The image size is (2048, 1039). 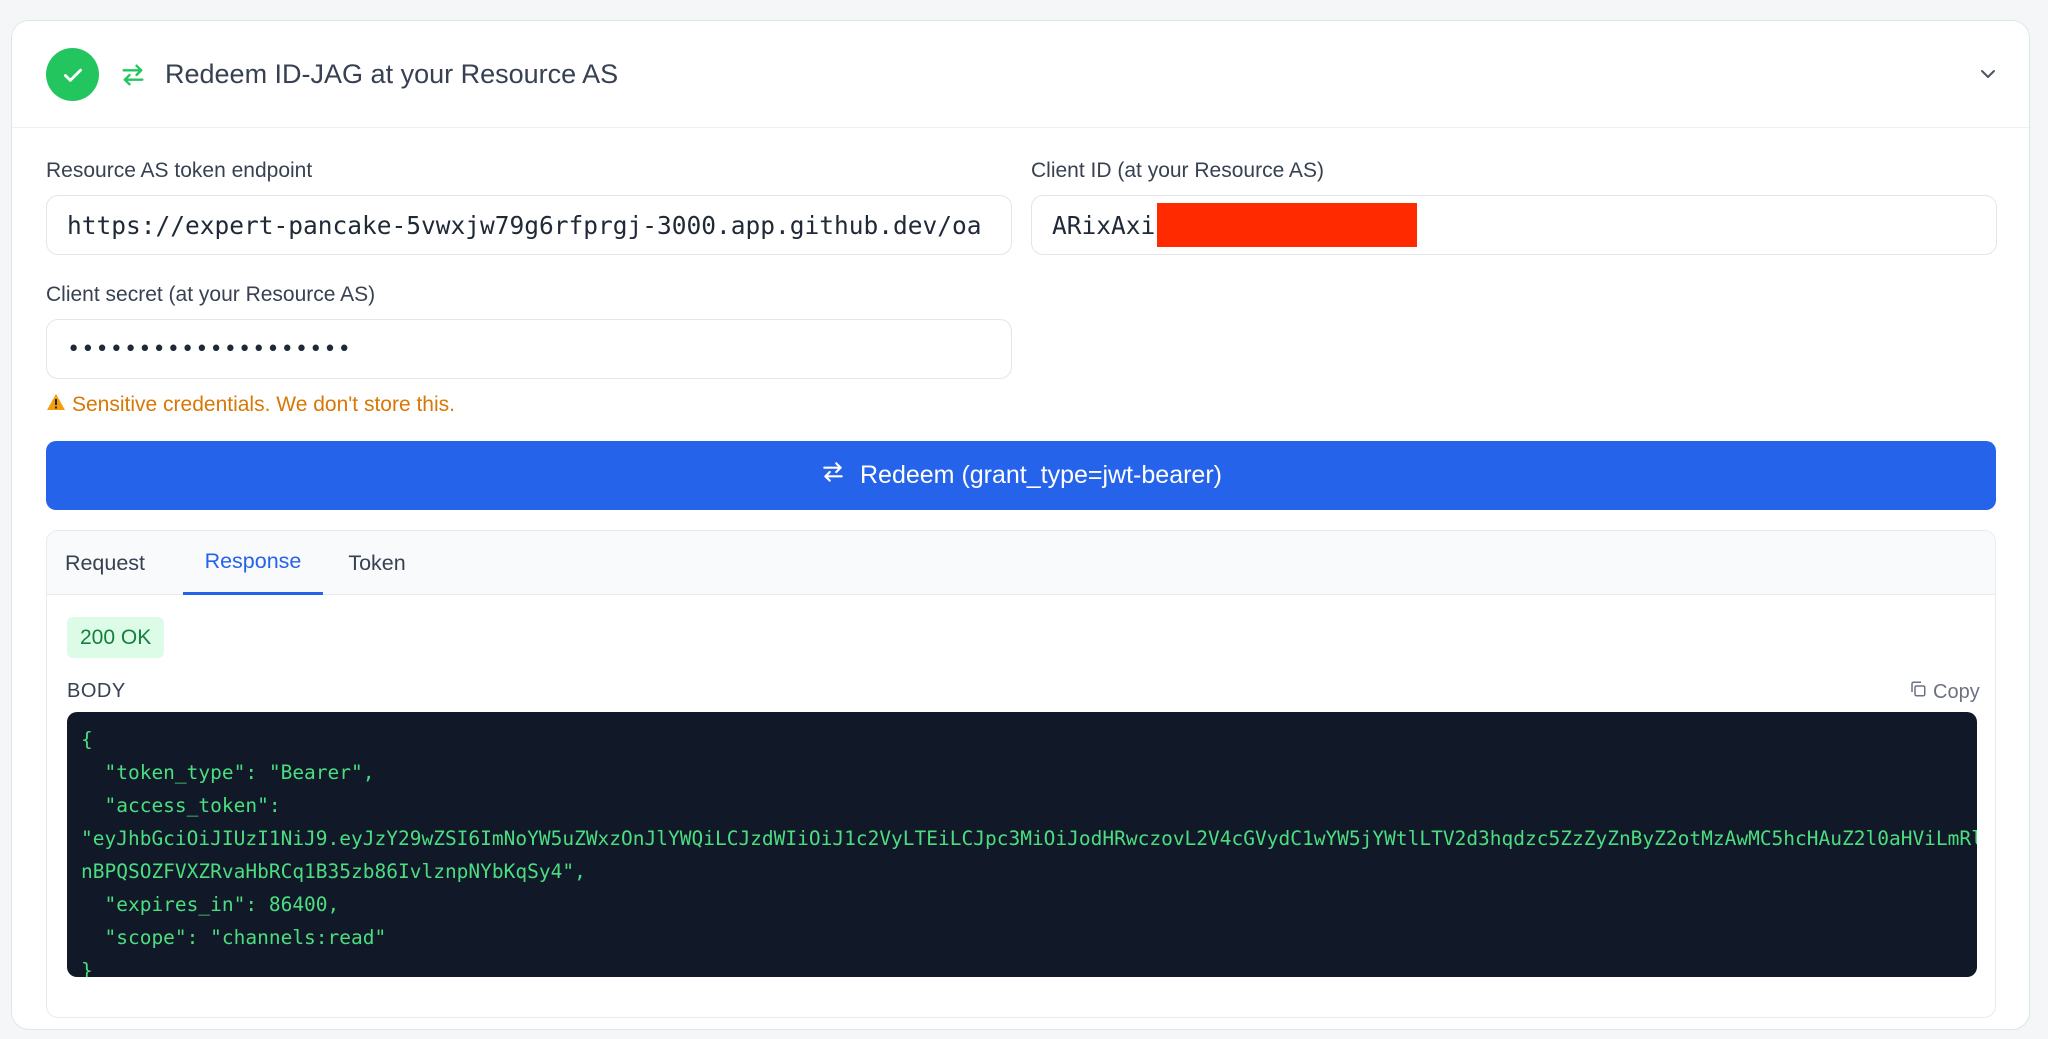 What do you see at coordinates (1041, 475) in the screenshot?
I see `redeem-button-label: Redeem (grant_type=jwt-bearer)` at bounding box center [1041, 475].